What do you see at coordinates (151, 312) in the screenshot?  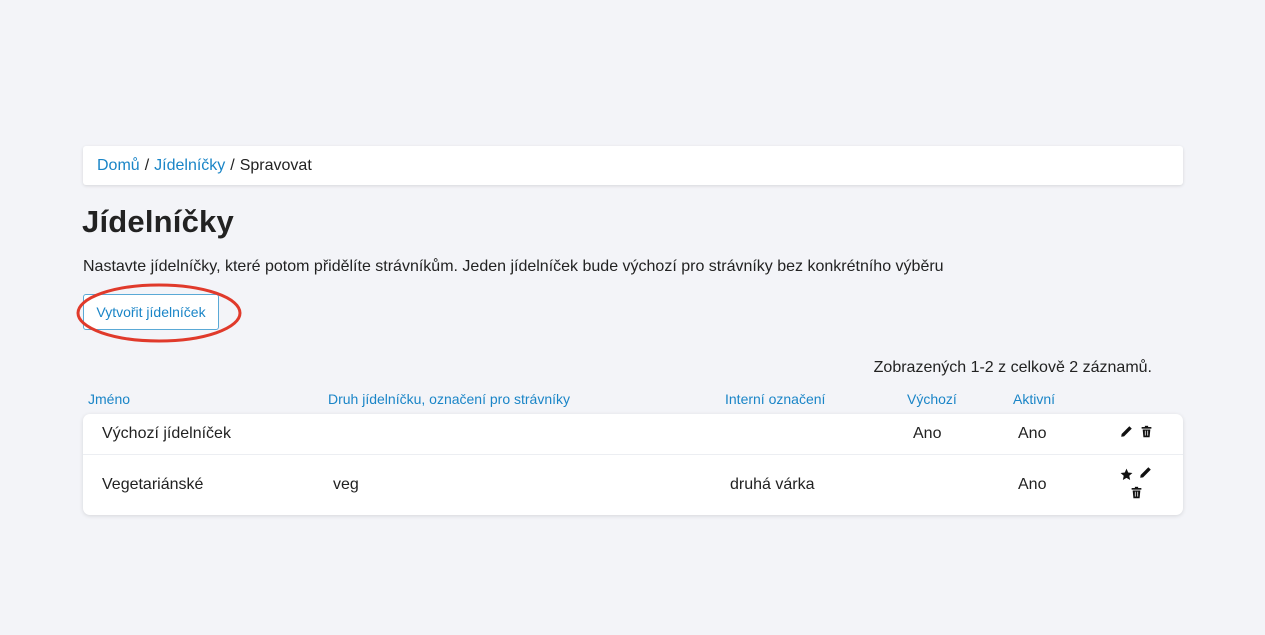 I see `create-menu-button: Vytvořit jídelníček` at bounding box center [151, 312].